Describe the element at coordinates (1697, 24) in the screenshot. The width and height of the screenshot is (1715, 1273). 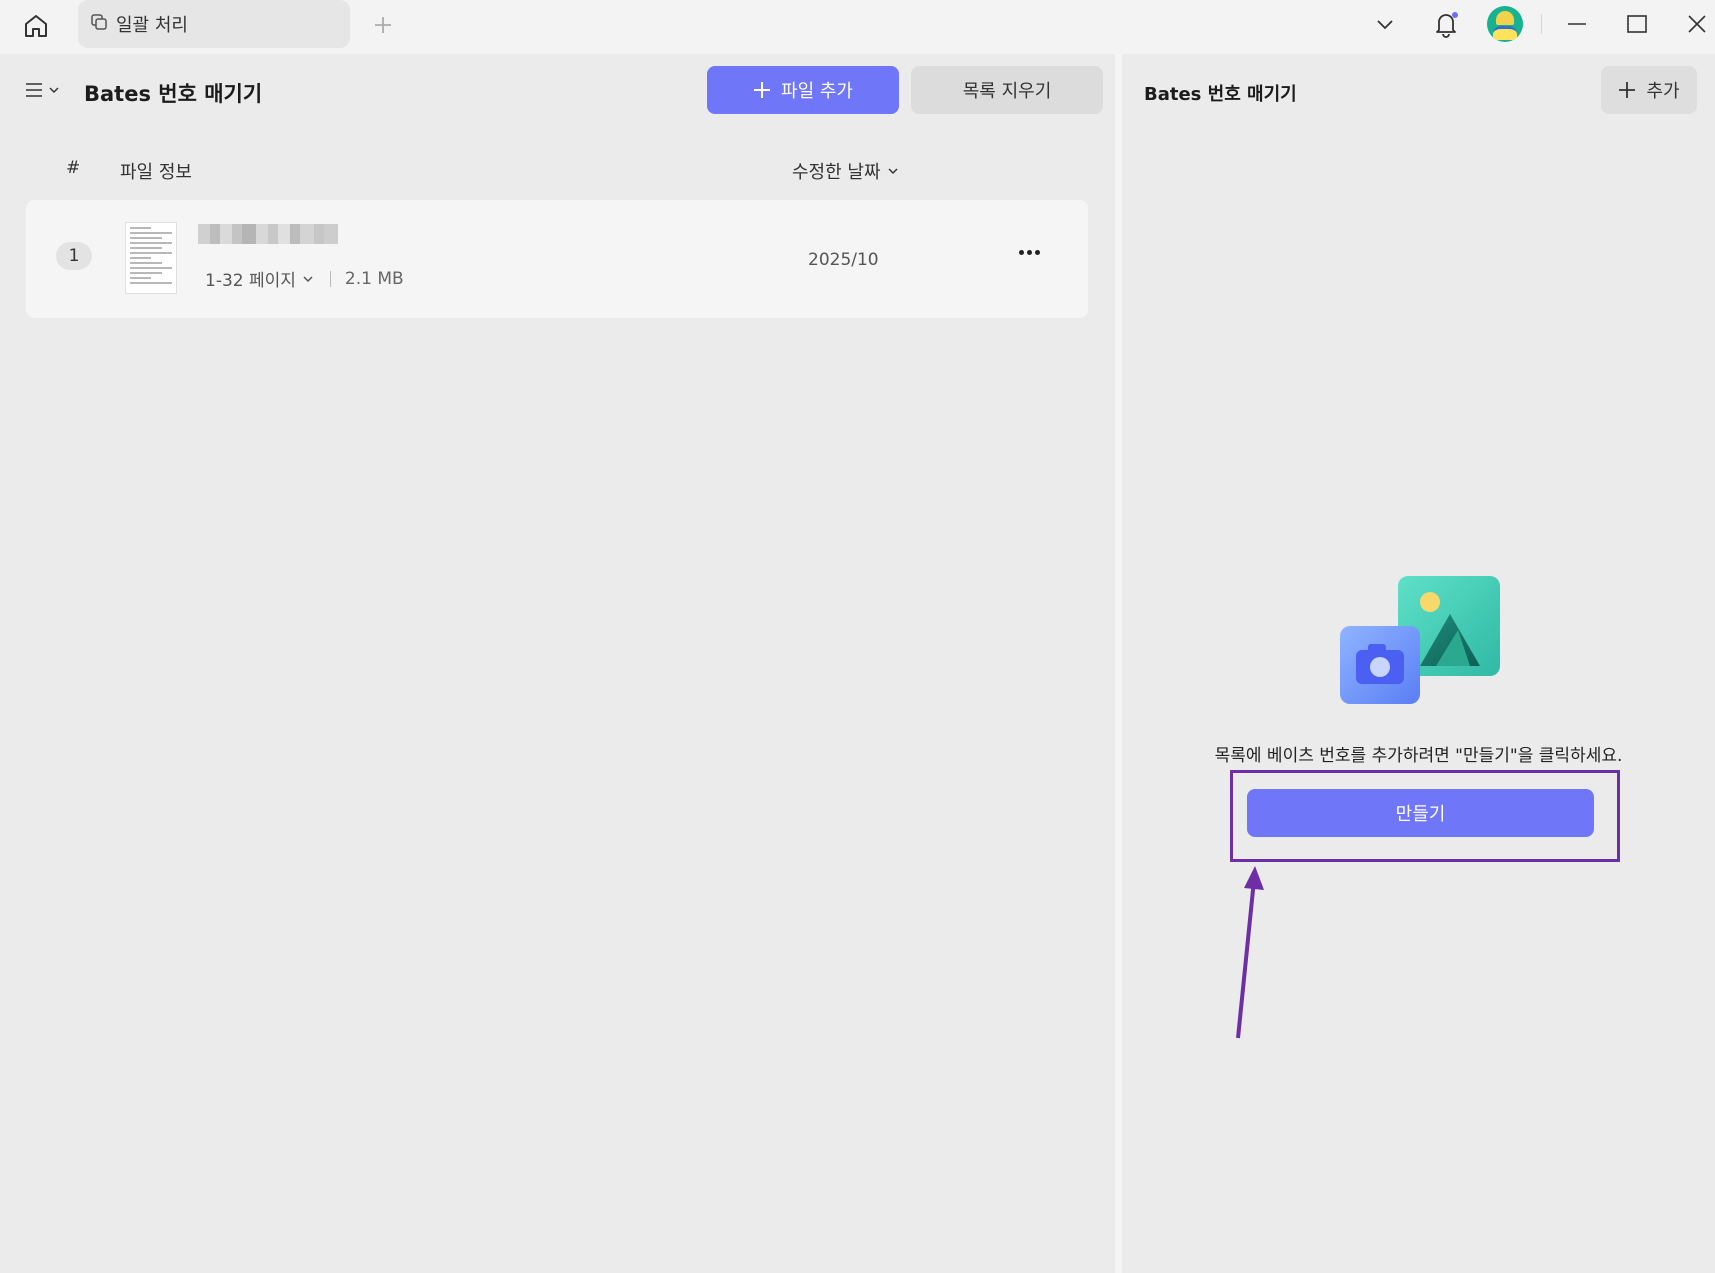
I see `close-icon` at that location.